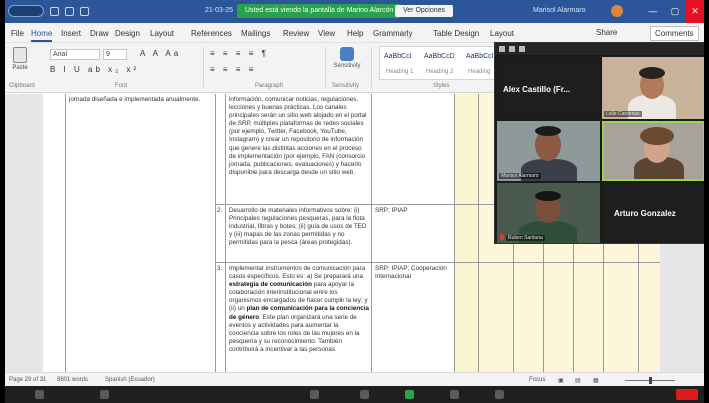 This screenshot has width=709, height=403. Describe the element at coordinates (653, 88) in the screenshot. I see `video-tile: Leila Cardenas` at that location.